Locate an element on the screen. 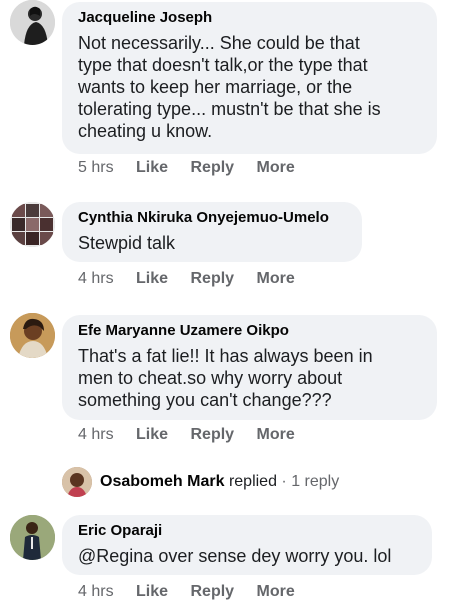 Image resolution: width=450 pixels, height=607 pixels. avatar-efe is located at coordinates (32, 335).